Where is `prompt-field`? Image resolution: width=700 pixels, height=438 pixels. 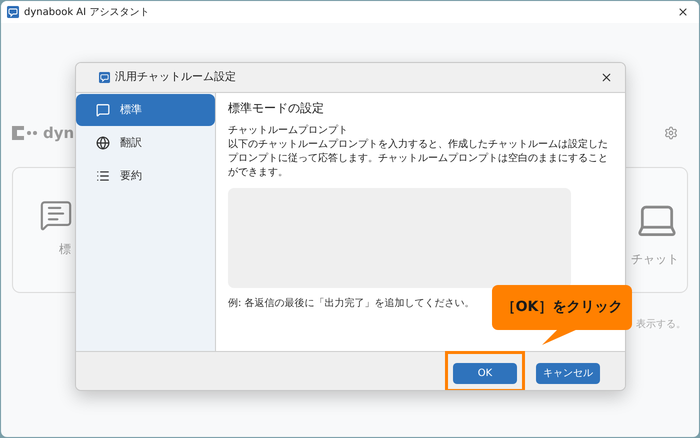 prompt-field is located at coordinates (399, 238).